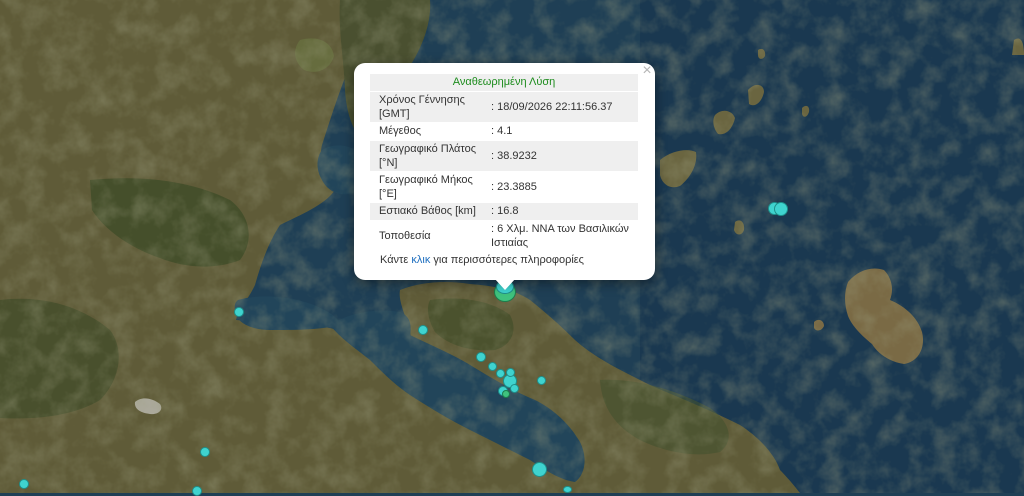  What do you see at coordinates (422, 107) in the screenshot?
I see `row-label: Χρόνος Γέννησης [GMT]` at bounding box center [422, 107].